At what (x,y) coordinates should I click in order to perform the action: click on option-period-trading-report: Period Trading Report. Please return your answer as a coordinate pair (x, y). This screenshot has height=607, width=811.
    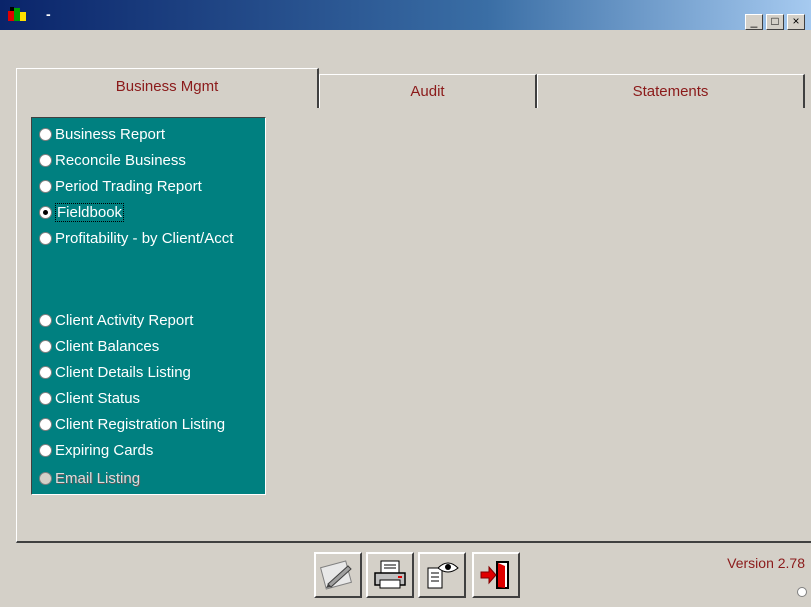
    Looking at the image, I should click on (120, 186).